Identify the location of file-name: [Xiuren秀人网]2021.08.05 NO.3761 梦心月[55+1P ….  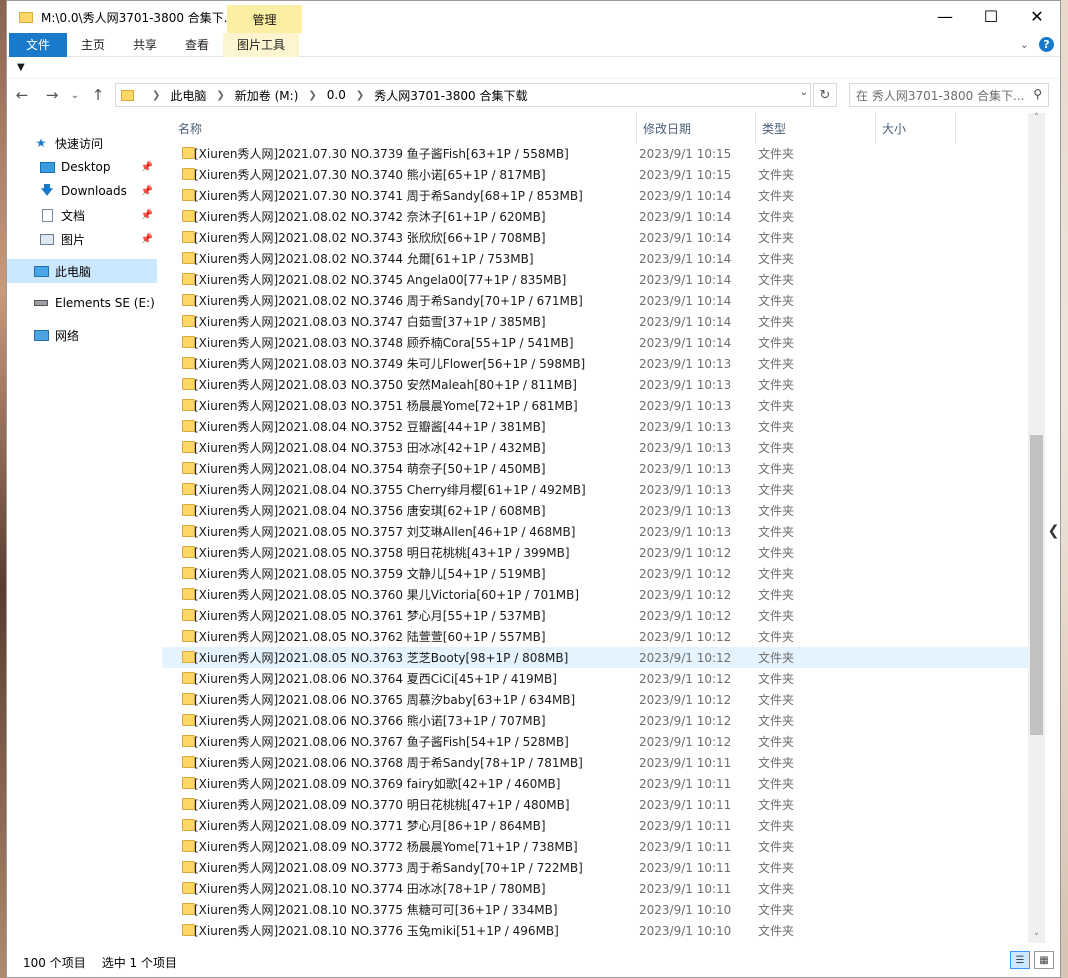
(370, 616).